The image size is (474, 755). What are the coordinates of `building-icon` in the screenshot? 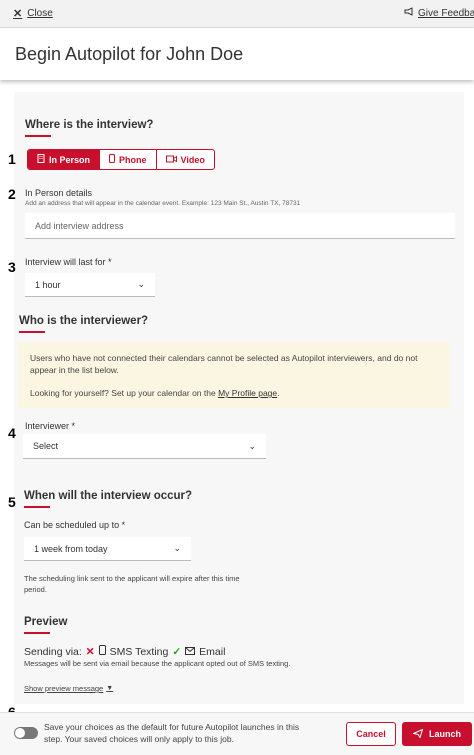 It's located at (41, 159).